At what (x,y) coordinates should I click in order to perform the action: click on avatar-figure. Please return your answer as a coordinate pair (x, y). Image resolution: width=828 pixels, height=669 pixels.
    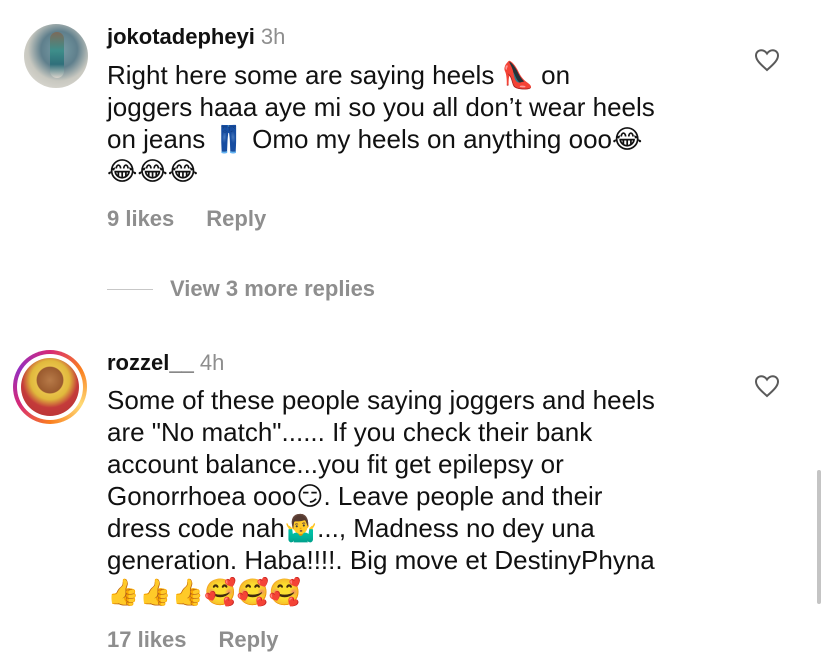
    Looking at the image, I should click on (57, 55).